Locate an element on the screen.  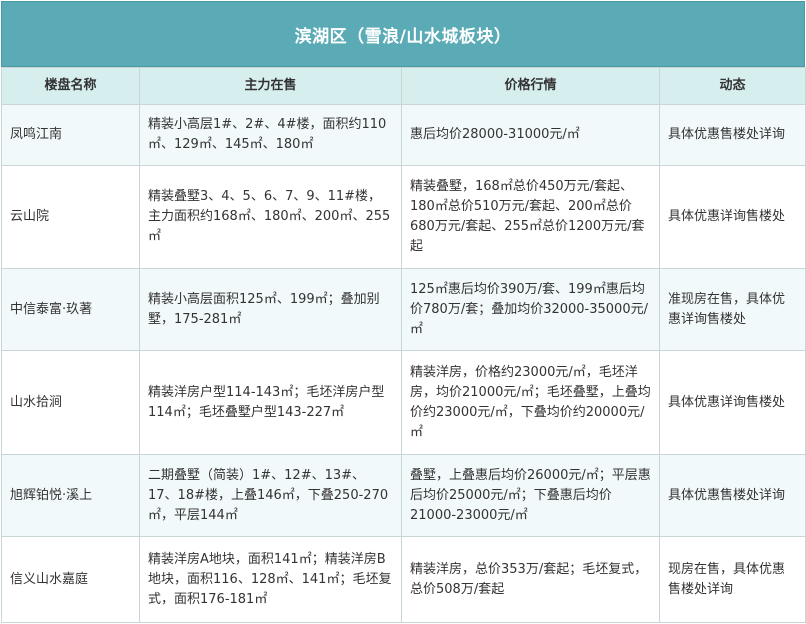
cell-name: 山水拾涧 is located at coordinates (70, 402).